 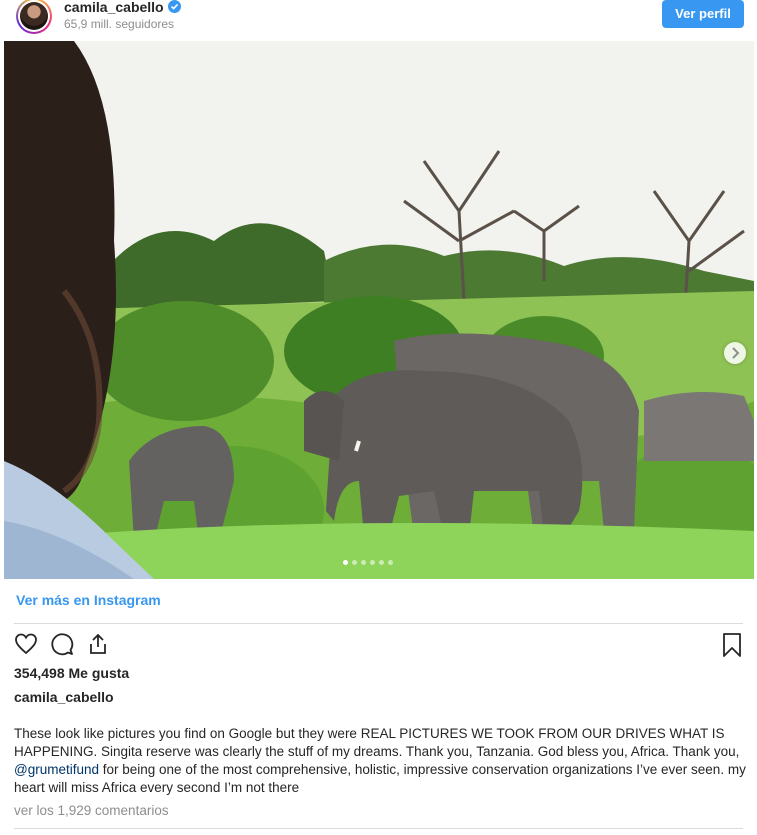 What do you see at coordinates (62, 644) in the screenshot?
I see `comment-icon` at bounding box center [62, 644].